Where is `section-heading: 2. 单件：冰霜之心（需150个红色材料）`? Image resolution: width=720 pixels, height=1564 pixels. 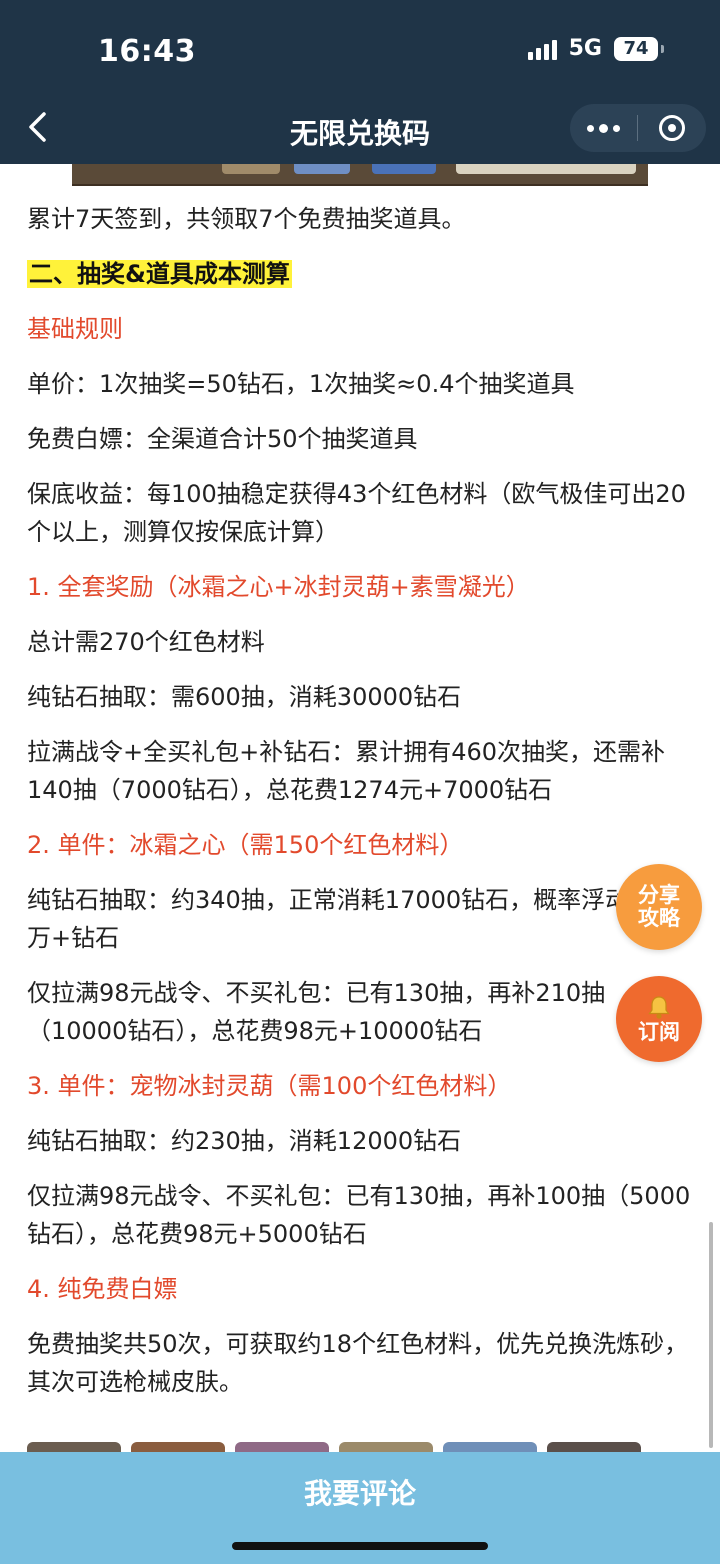
section-heading: 2. 单件：冰霜之心（需150个红色材料） is located at coordinates (245, 845).